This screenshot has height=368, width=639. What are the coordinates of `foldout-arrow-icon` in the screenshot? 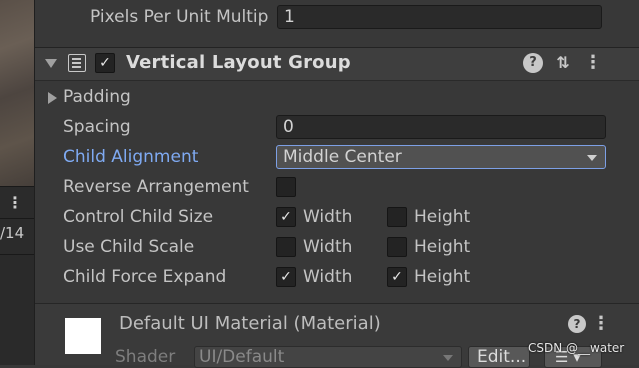 It's located at (51, 63).